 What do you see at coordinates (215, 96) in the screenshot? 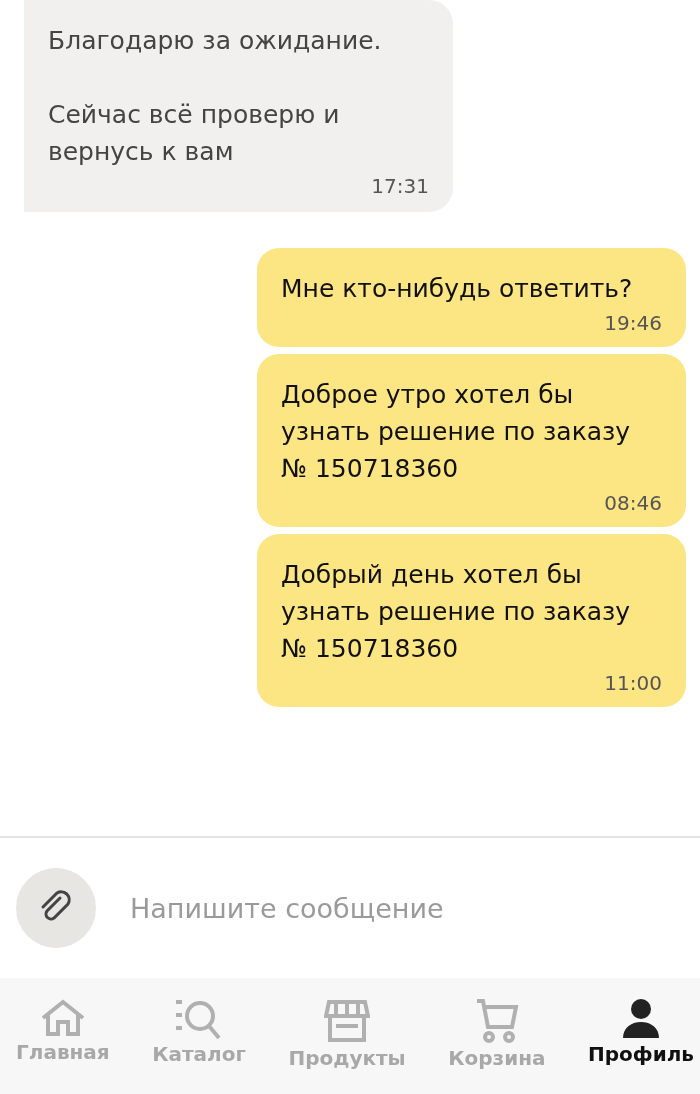
I see `message-text: Благодарю за ожидание. Сейчас всё проверю и вернусь к вам` at bounding box center [215, 96].